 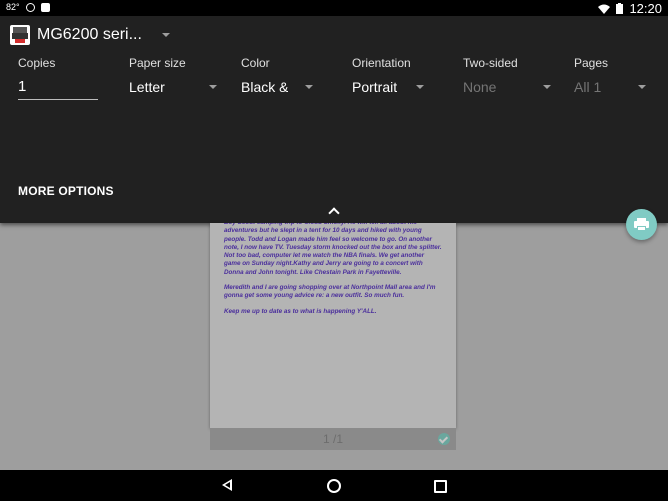 What do you see at coordinates (45, 7) in the screenshot?
I see `bag-icon` at bounding box center [45, 7].